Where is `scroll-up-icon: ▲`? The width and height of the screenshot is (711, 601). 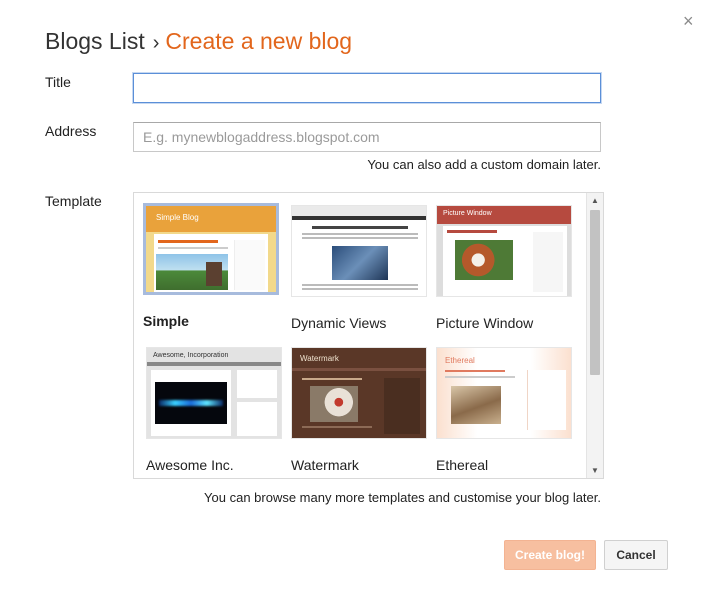
scroll-up-icon: ▲ is located at coordinates (595, 200).